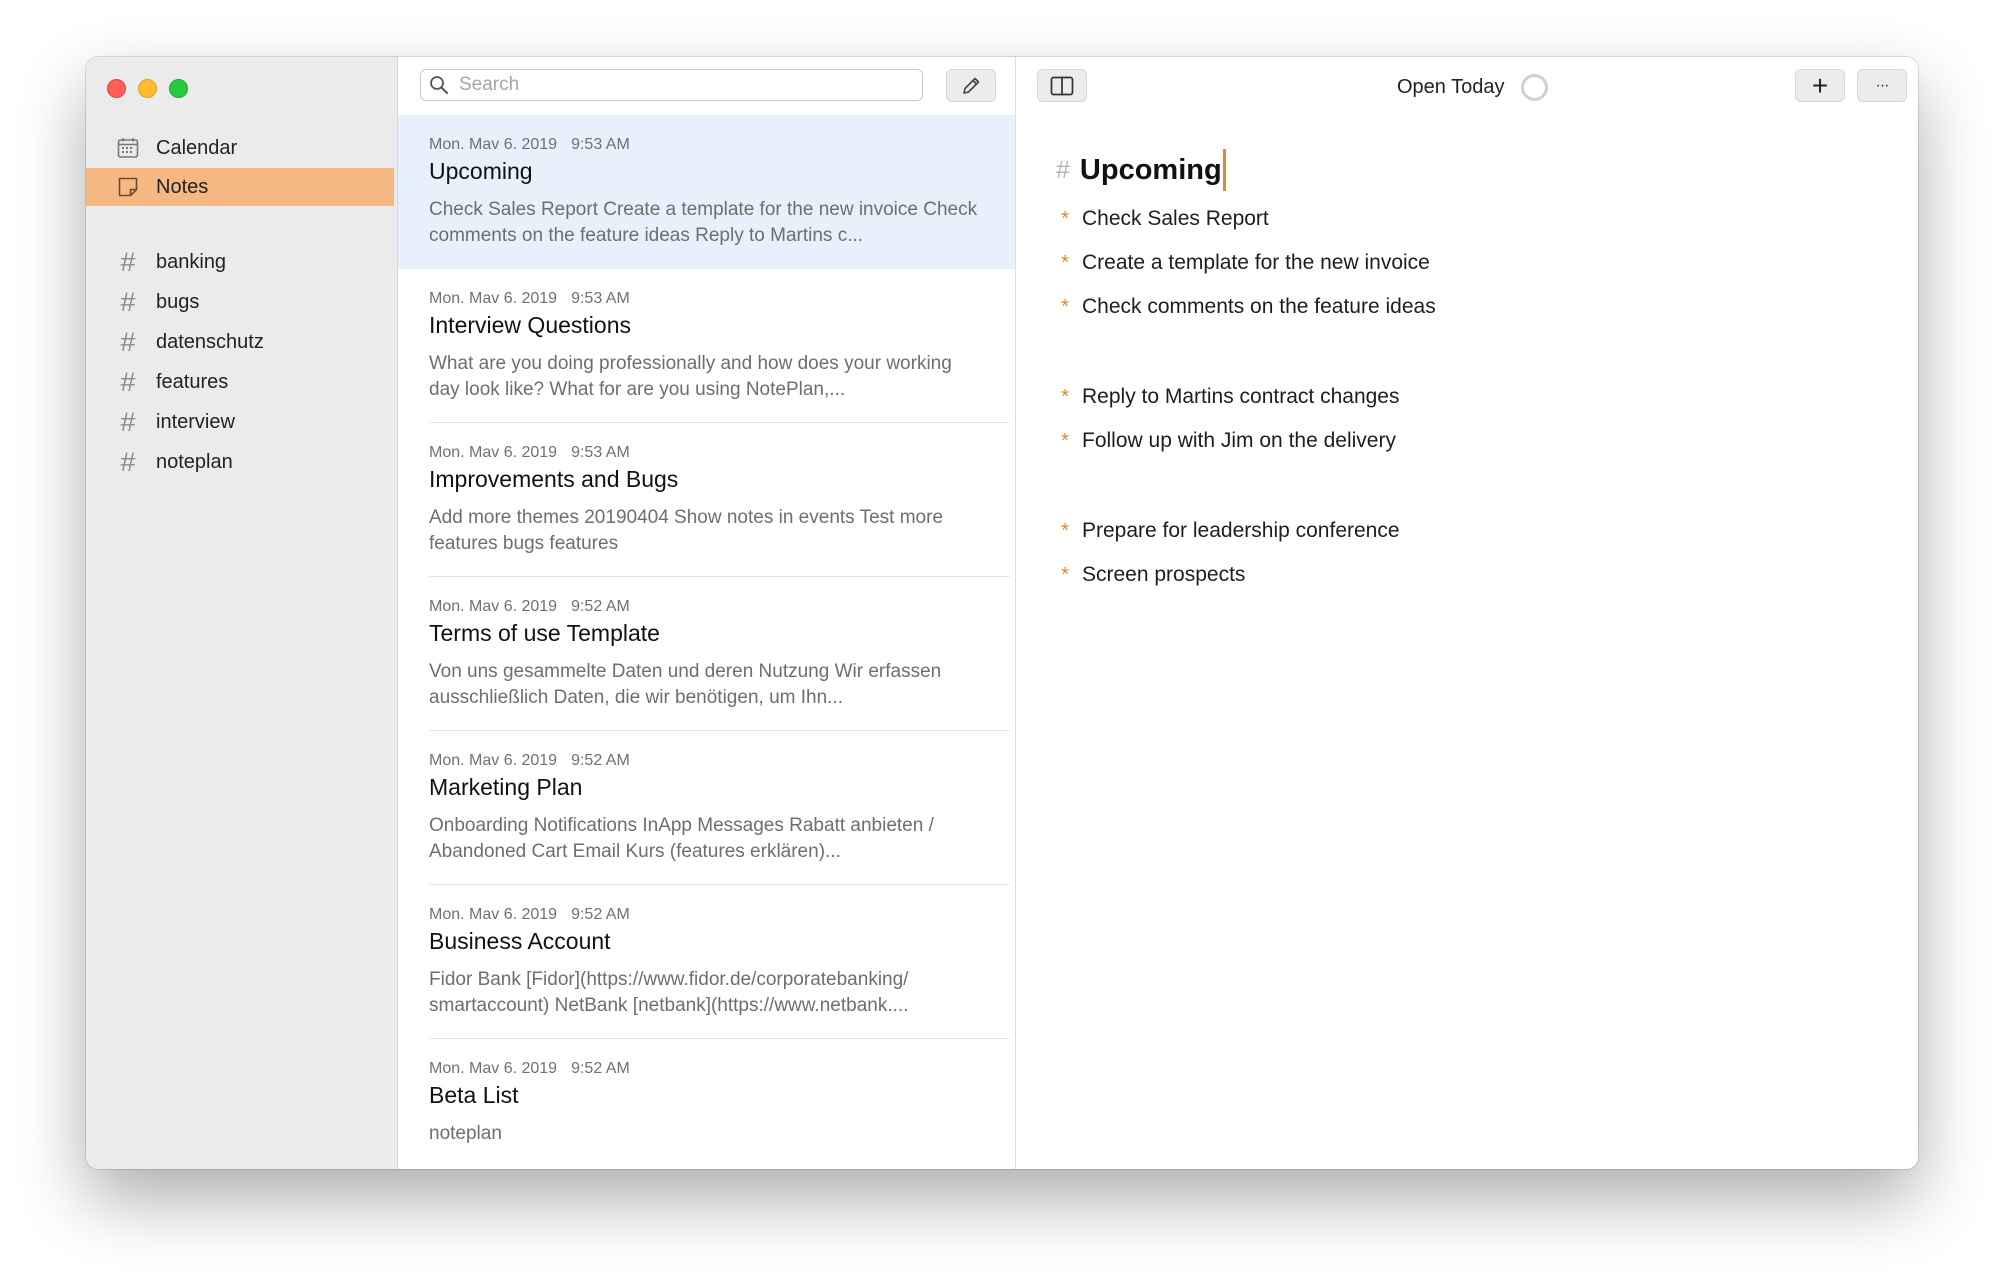  I want to click on task-item: * Reply to Martins contract changes, so click(1226, 397).